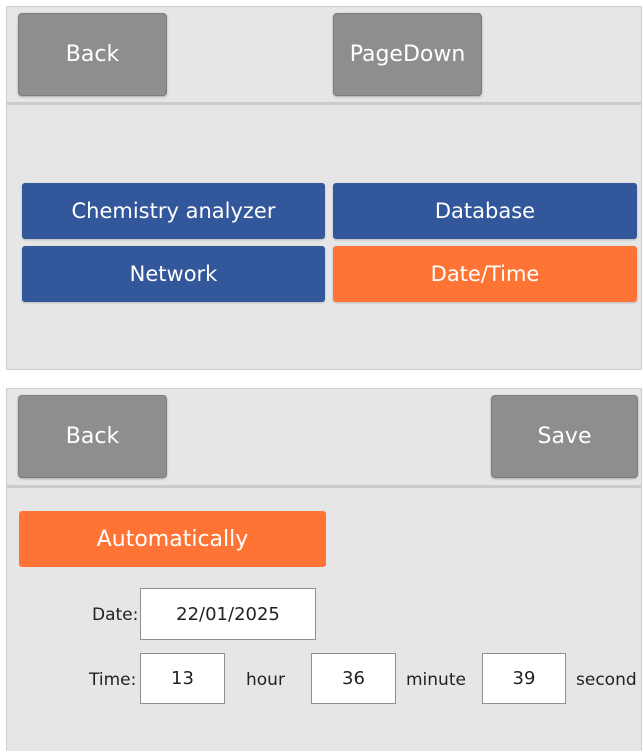 The height and width of the screenshot is (751, 642). I want to click on minute-field: 36, so click(353, 678).